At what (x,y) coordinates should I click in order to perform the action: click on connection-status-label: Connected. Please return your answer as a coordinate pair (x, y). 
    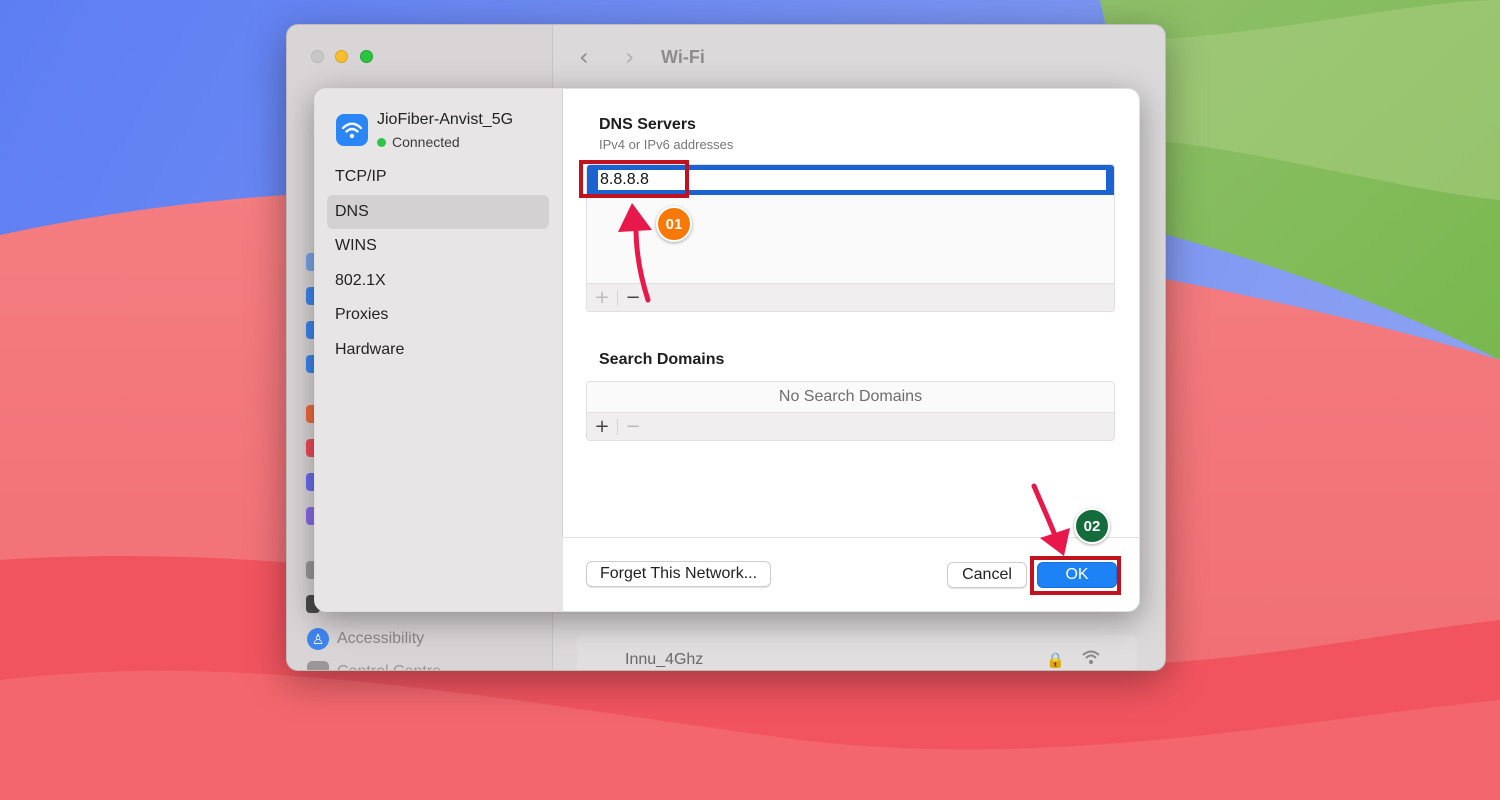
    Looking at the image, I should click on (426, 142).